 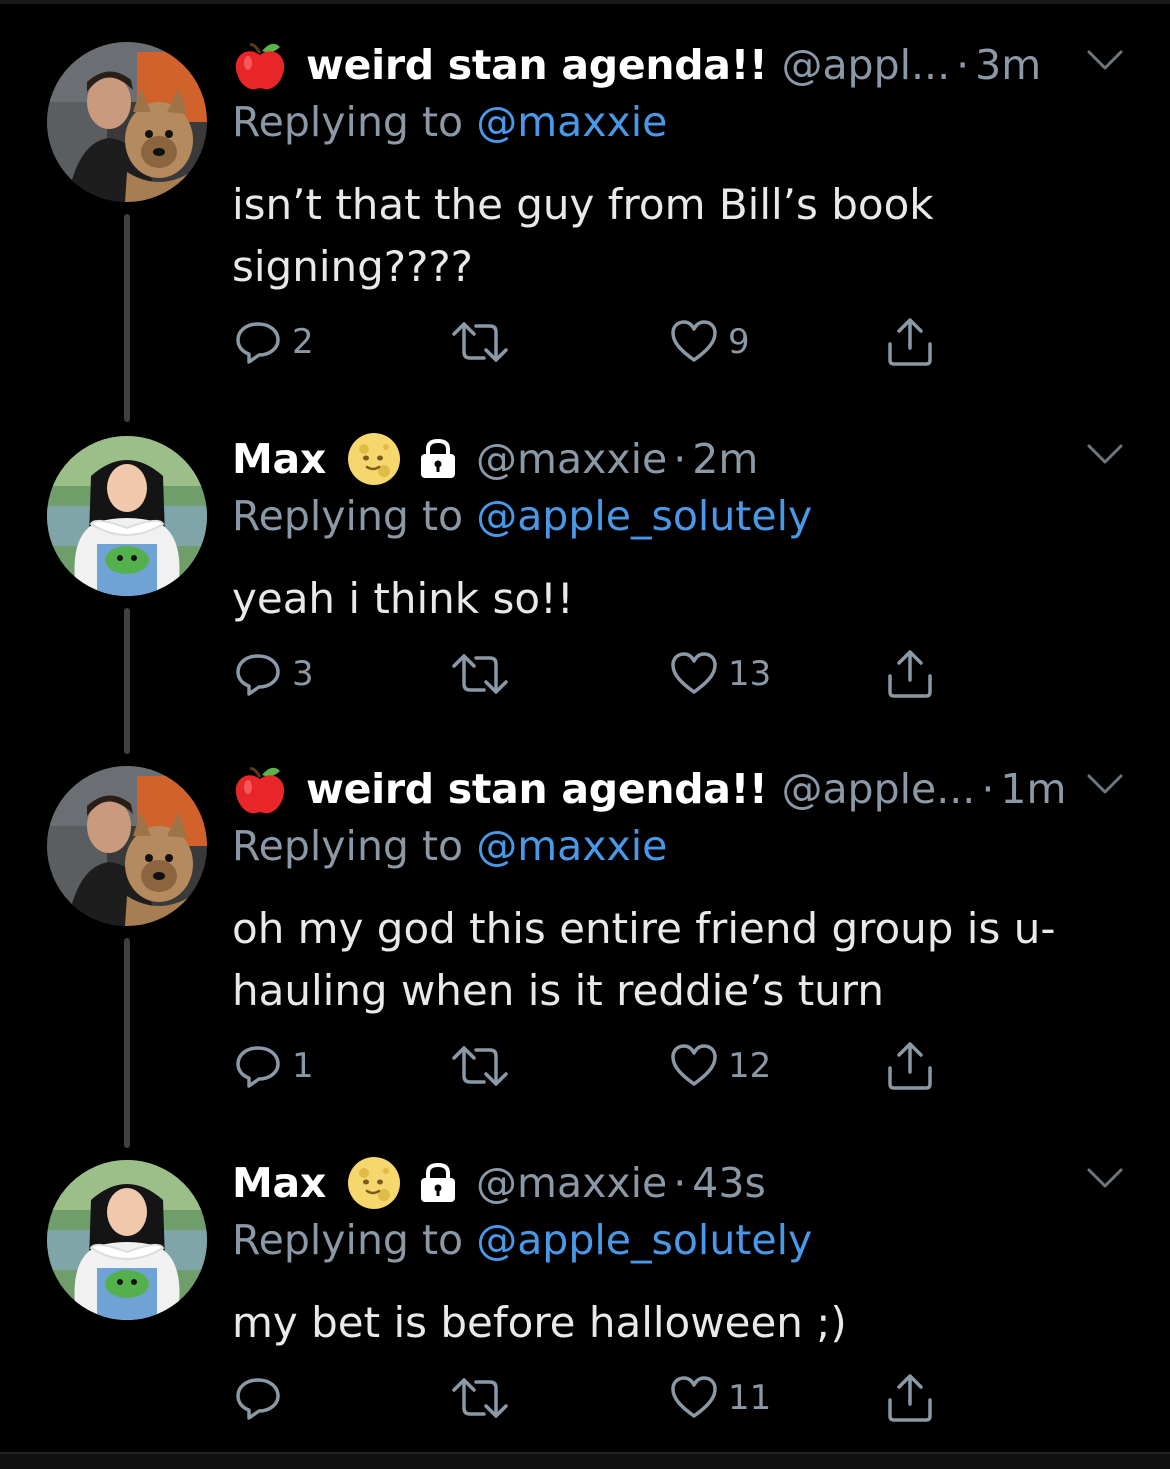 I want to click on reply-button: 2, so click(x=273, y=342).